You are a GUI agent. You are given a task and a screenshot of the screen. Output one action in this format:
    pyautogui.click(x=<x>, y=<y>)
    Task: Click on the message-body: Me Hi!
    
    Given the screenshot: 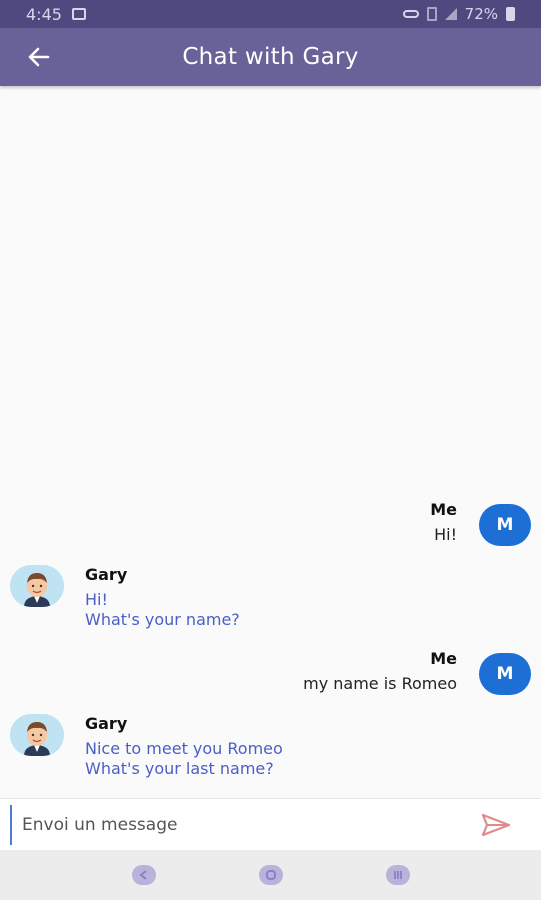 What is the action you would take?
    pyautogui.click(x=443, y=522)
    